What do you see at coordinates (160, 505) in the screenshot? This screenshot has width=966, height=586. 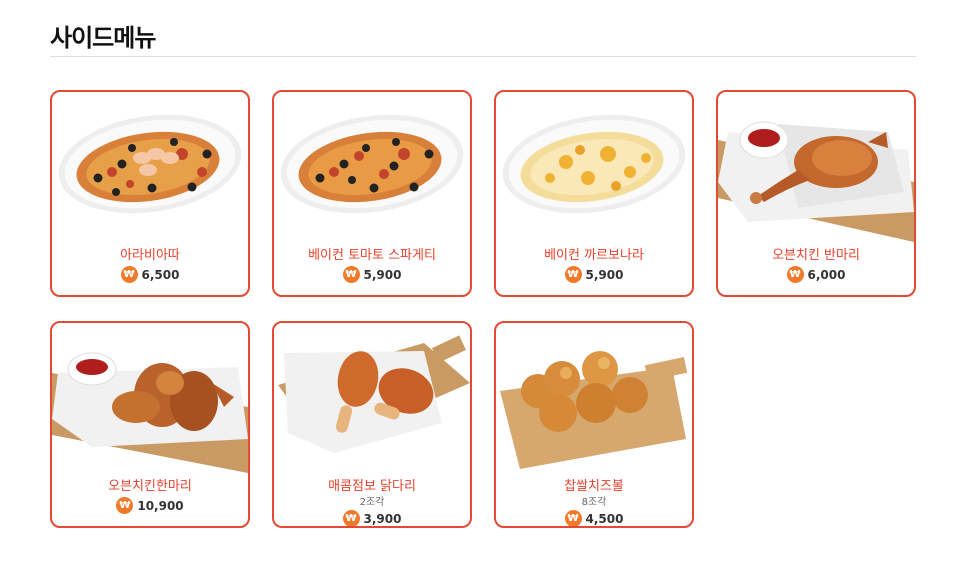 I see `menu-price: 10,900` at bounding box center [160, 505].